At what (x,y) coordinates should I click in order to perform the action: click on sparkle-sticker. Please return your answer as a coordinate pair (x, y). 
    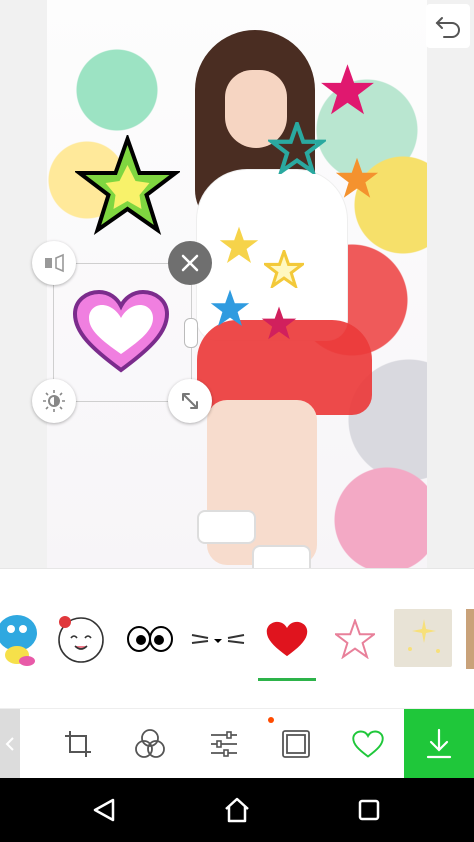
    Looking at the image, I should click on (423, 638).